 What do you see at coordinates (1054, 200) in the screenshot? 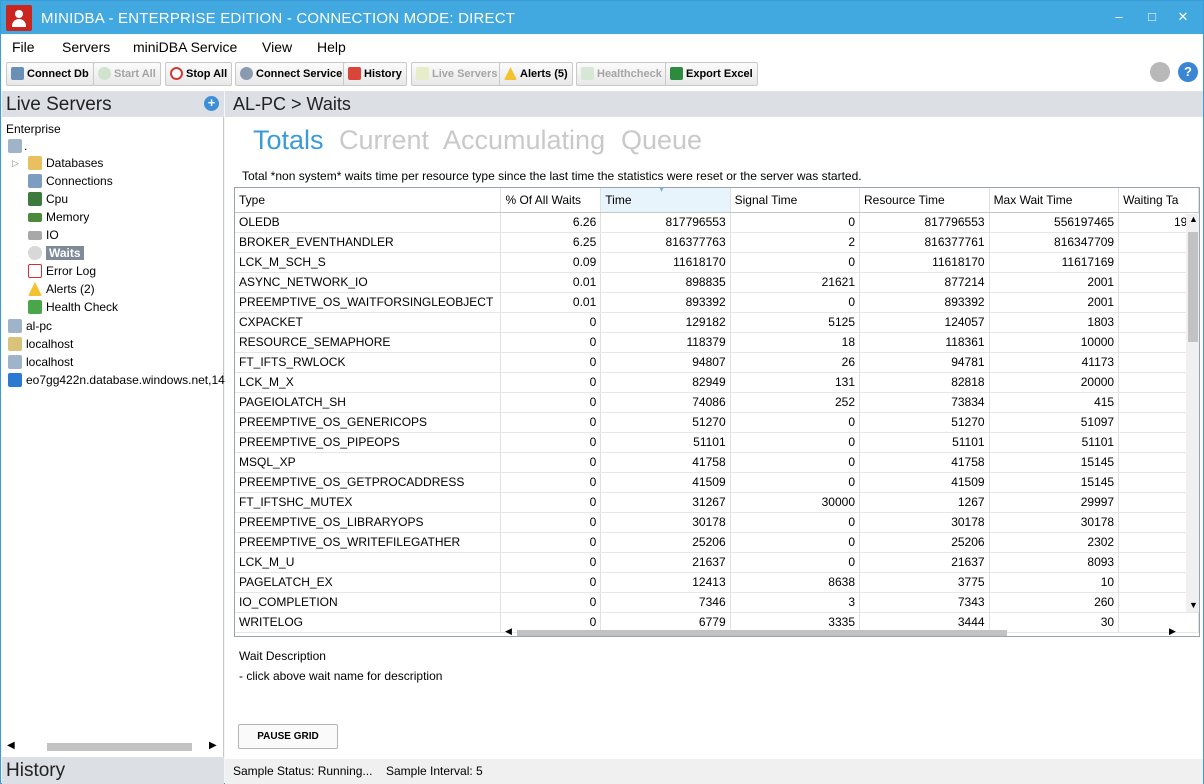
I see `column-header: Max Wait Time` at bounding box center [1054, 200].